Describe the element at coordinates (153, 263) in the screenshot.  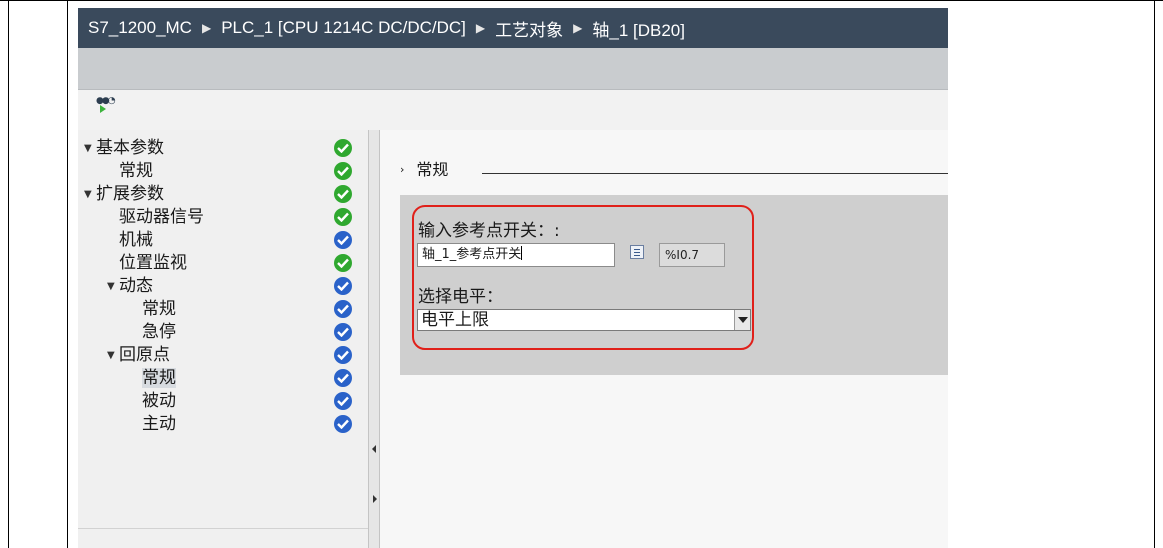
I see `tree-item-label: 位置监视` at that location.